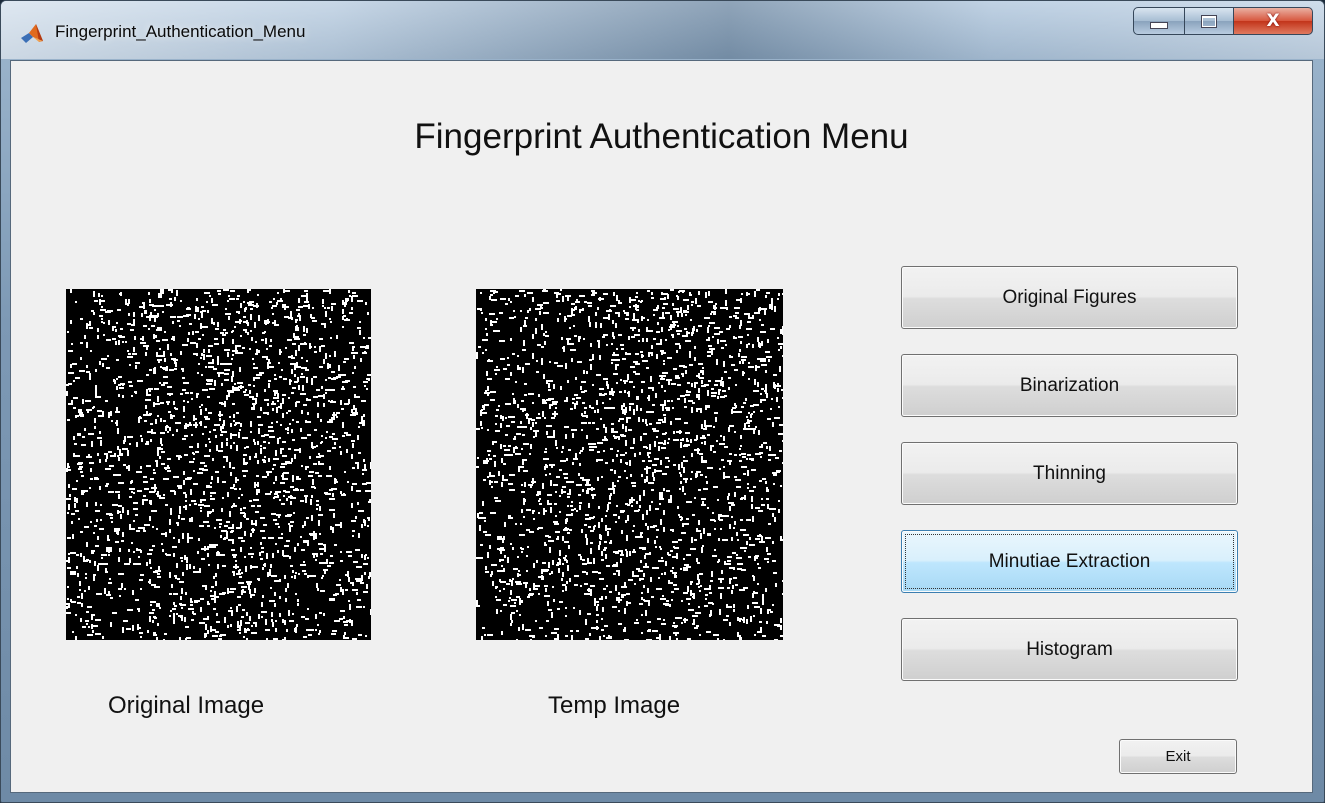 Image resolution: width=1325 pixels, height=803 pixels. I want to click on histogram-button: Histogram, so click(1069, 649).